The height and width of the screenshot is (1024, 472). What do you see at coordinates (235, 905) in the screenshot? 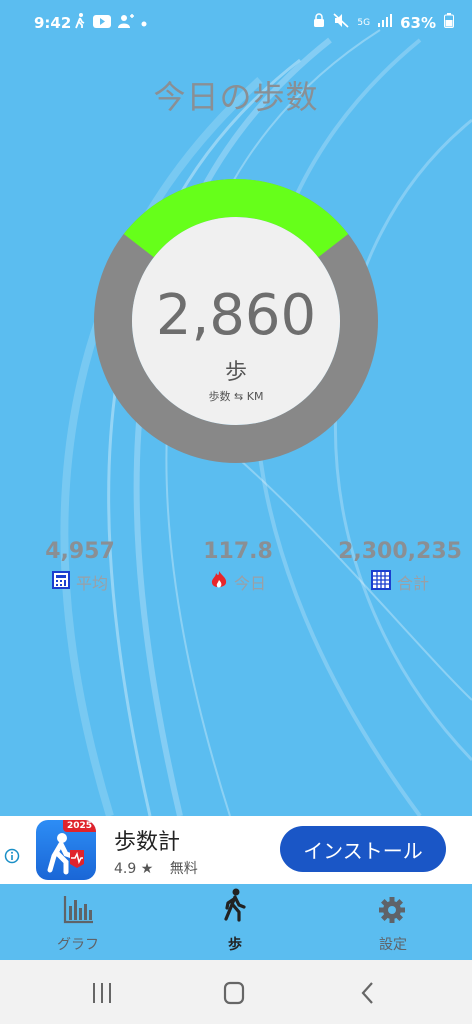
I see `walking-person-icon` at bounding box center [235, 905].